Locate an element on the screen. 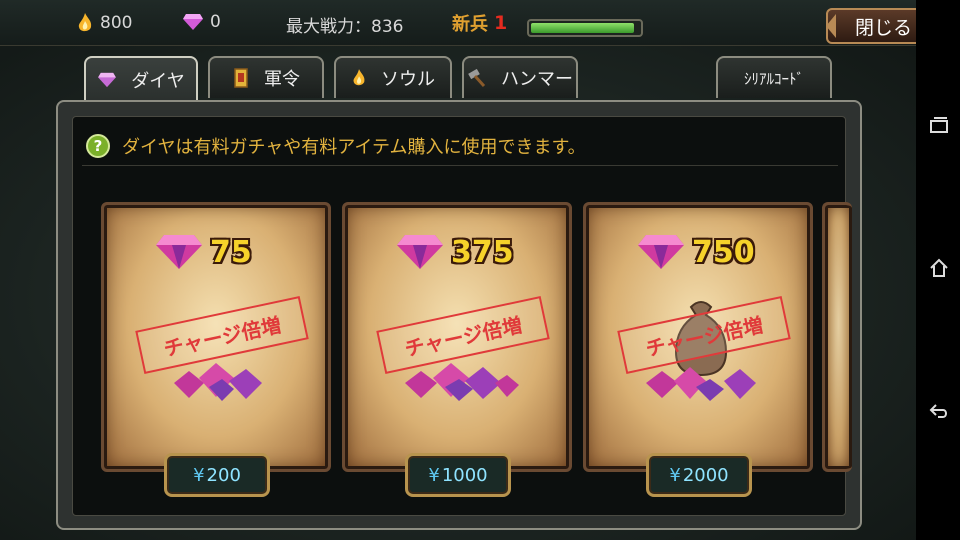 This screenshot has height=540, width=960. tab-label: ダイヤ is located at coordinates (158, 81).